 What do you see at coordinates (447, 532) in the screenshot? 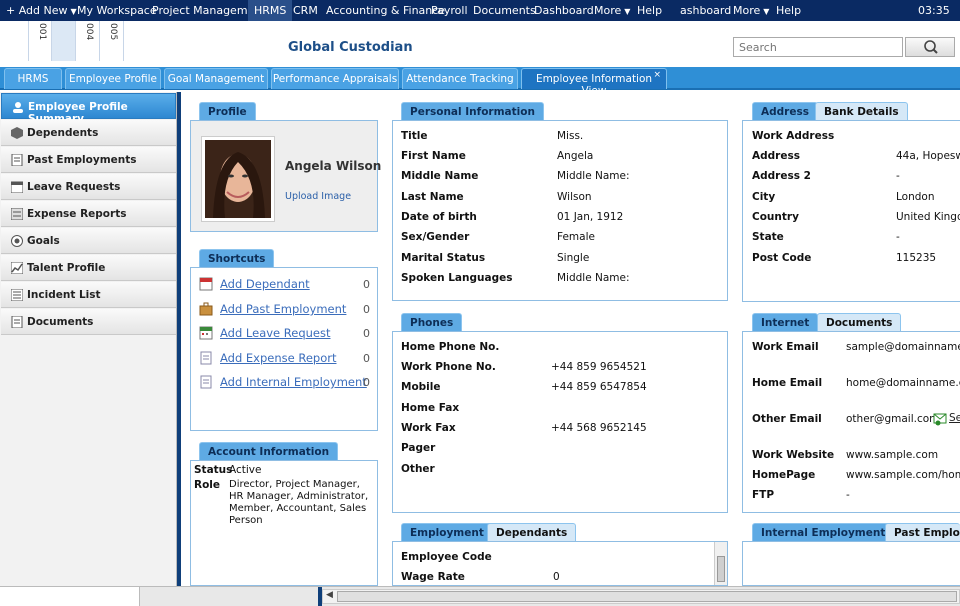
I see `employment-tab: Employment` at bounding box center [447, 532].